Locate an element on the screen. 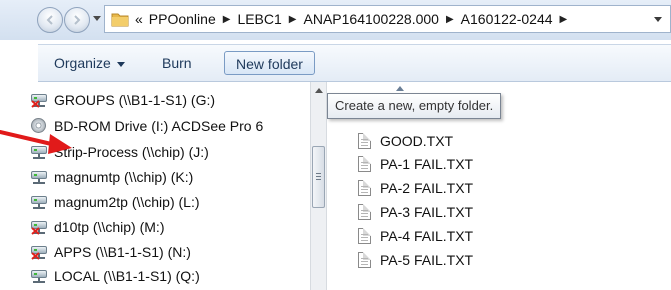 This screenshot has width=671, height=290. breadcrumb-overflow-button: « is located at coordinates (139, 19).